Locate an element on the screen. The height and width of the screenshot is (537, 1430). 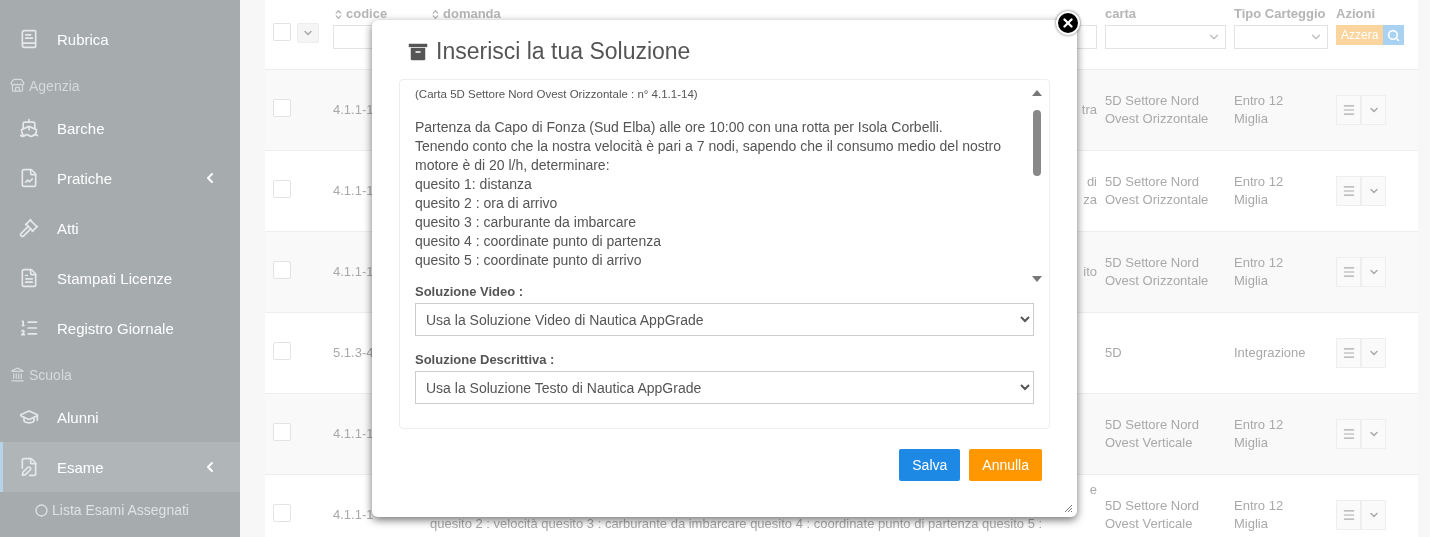
column-header: Azioni is located at coordinates (1355, 14).